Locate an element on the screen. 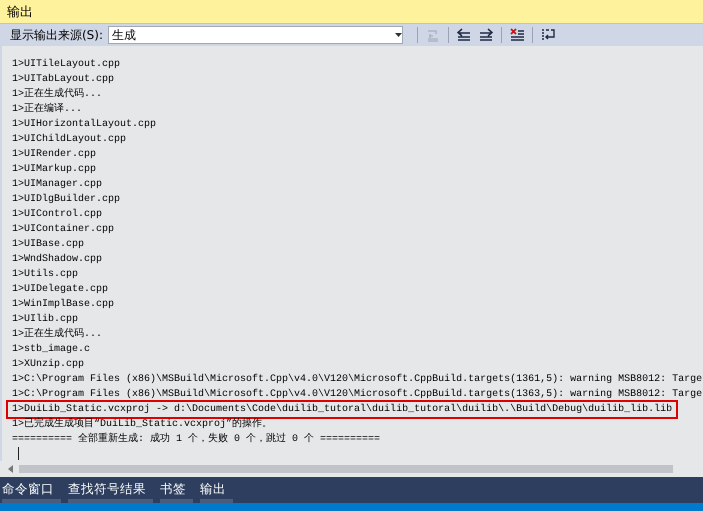  caret-icon is located at coordinates (398, 35).